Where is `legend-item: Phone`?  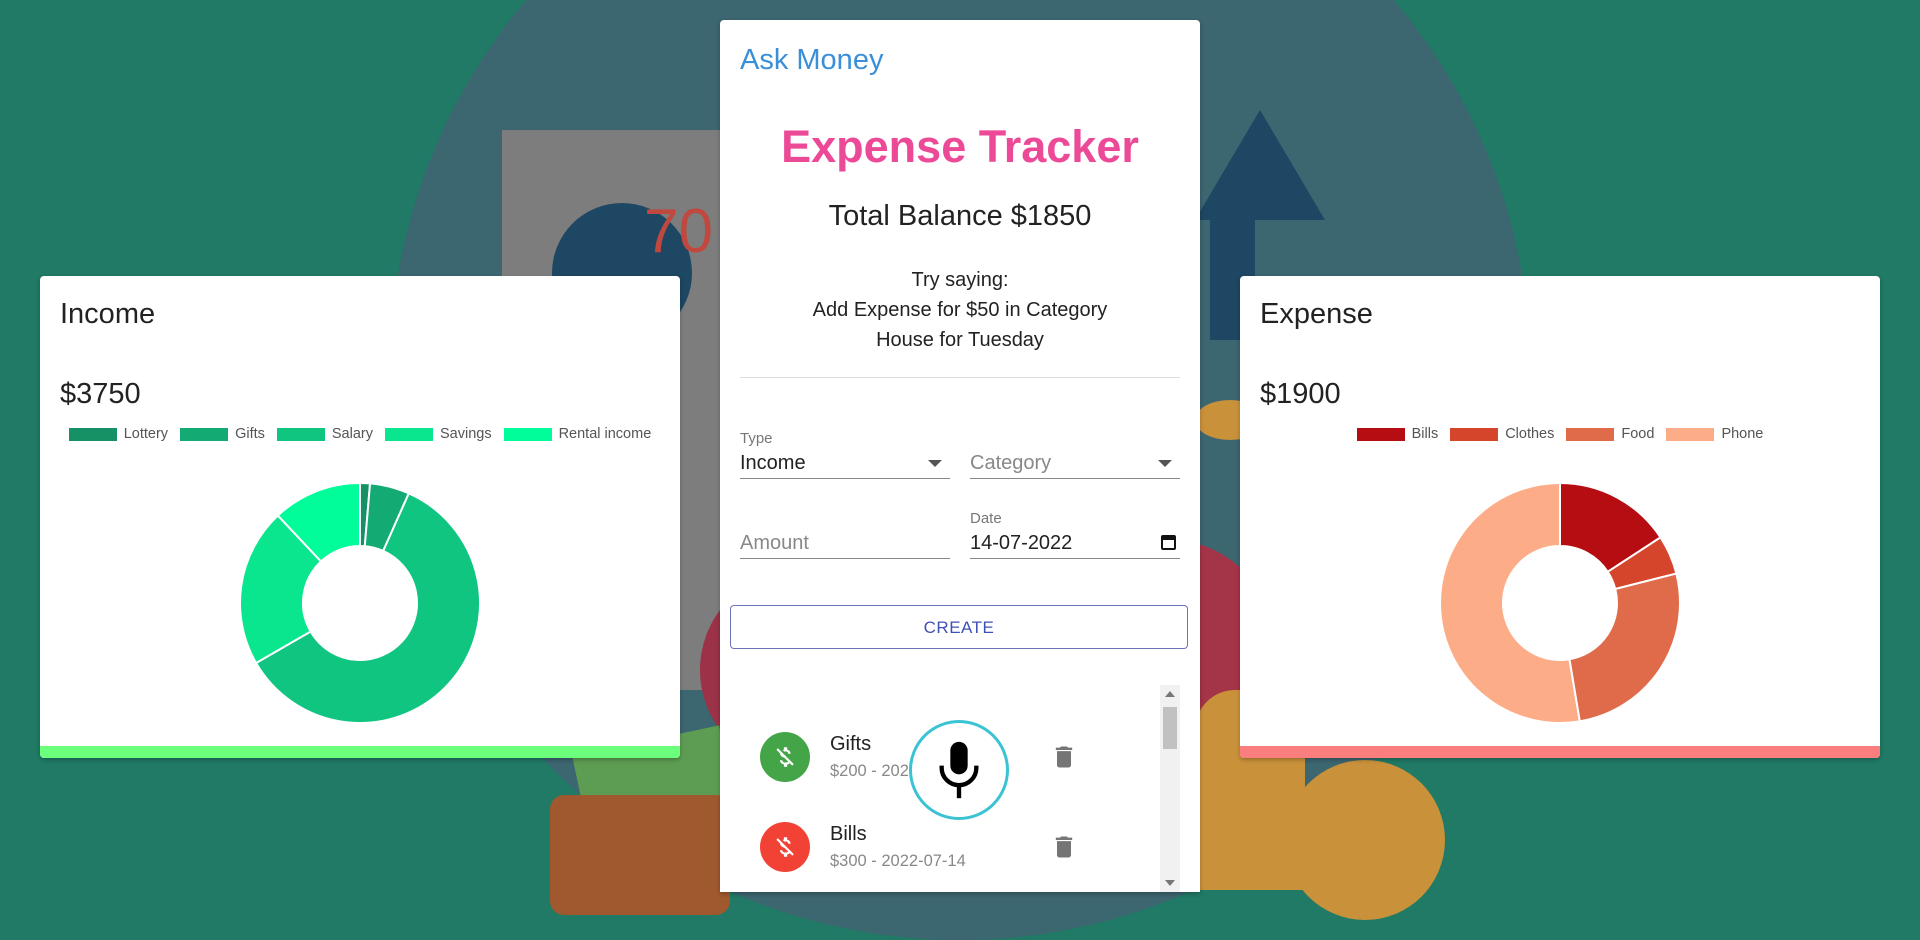
legend-item: Phone is located at coordinates (1714, 434).